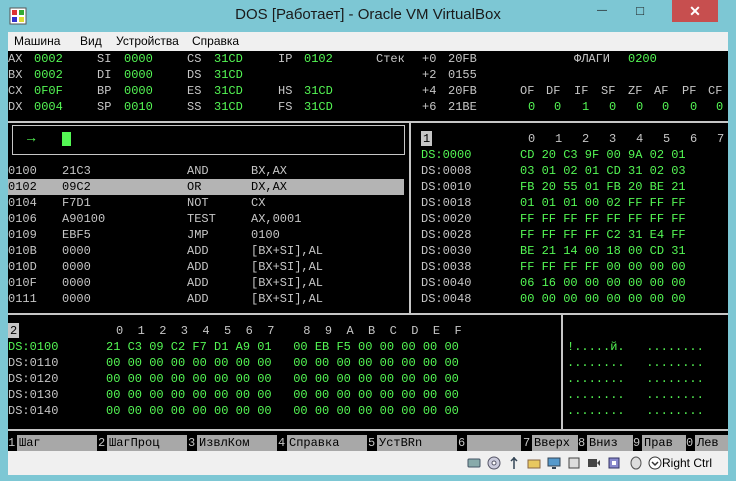  What do you see at coordinates (446, 267) in the screenshot?
I see `dump1-row-addr: DS:0038` at bounding box center [446, 267].